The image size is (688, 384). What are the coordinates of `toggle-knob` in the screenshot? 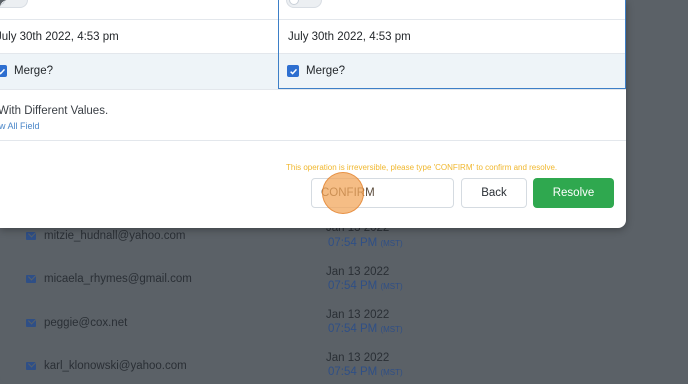 It's located at (2, 2).